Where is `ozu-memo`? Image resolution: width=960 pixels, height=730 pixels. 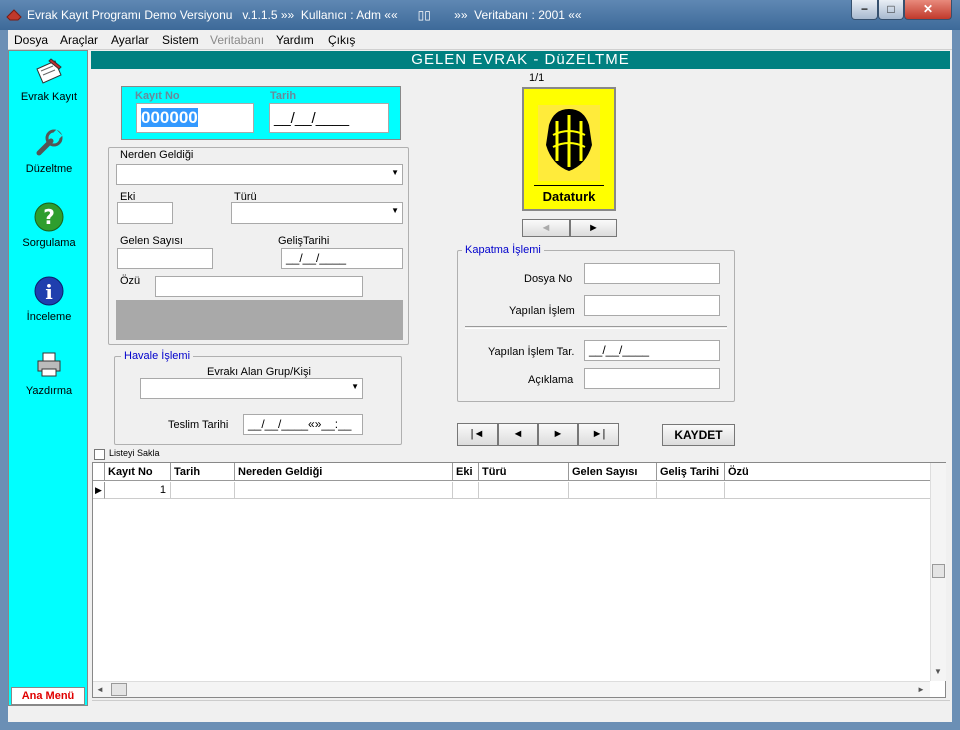
ozu-memo is located at coordinates (259, 320).